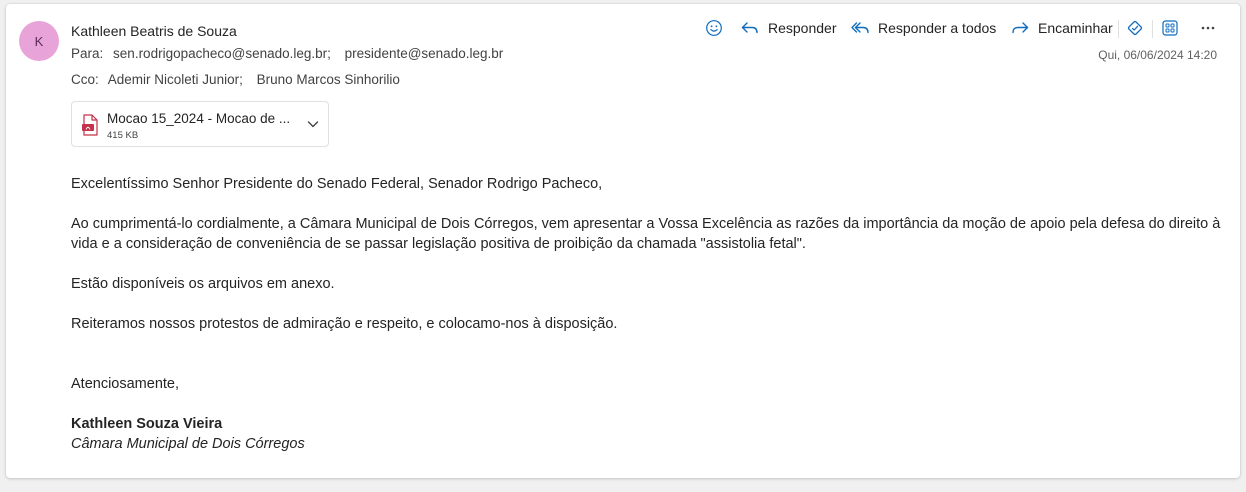 This screenshot has height=492, width=1246. Describe the element at coordinates (1208, 28) in the screenshot. I see `more-actions-icon` at that location.